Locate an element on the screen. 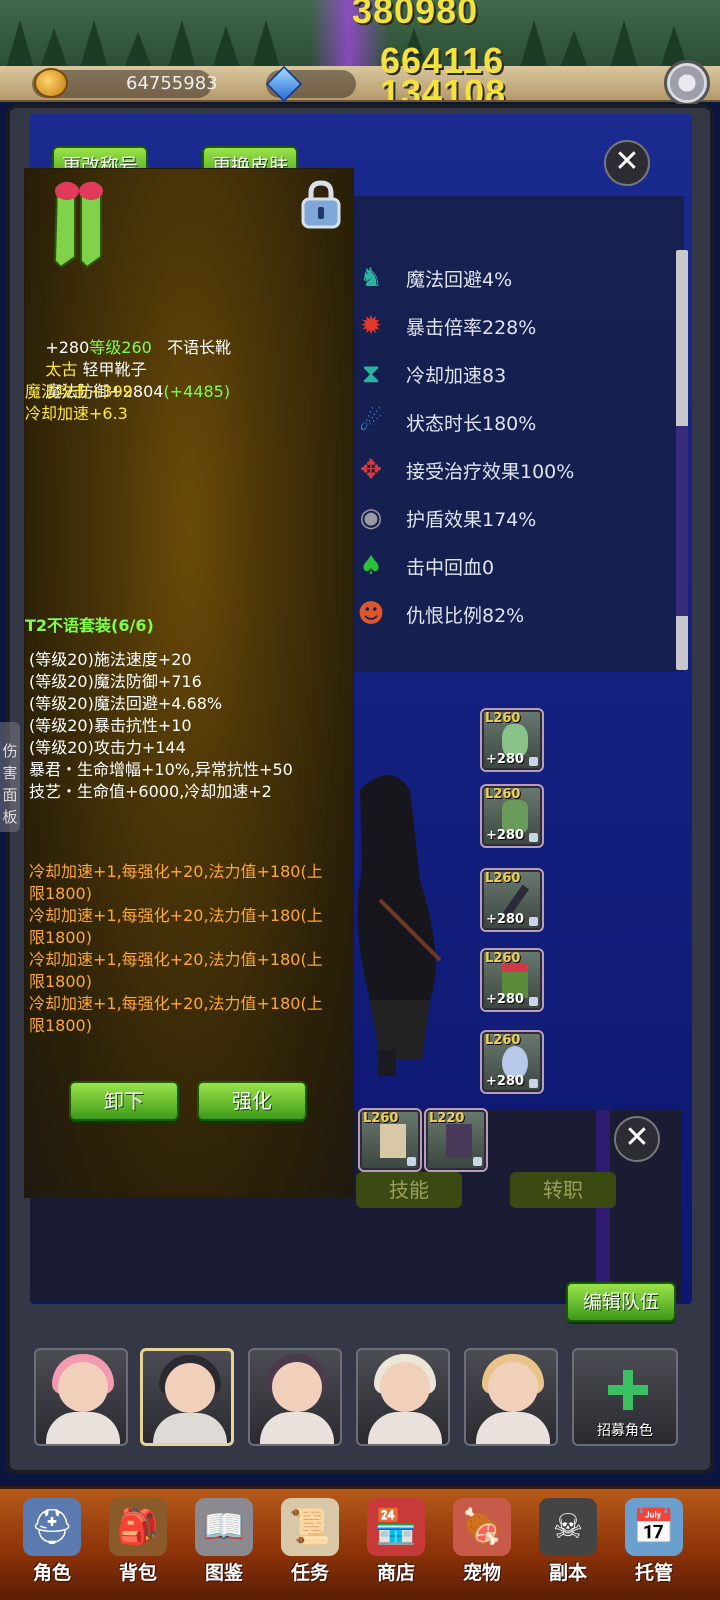 The width and height of the screenshot is (720, 1600). nav-label: 托管 is located at coordinates (653, 1573).